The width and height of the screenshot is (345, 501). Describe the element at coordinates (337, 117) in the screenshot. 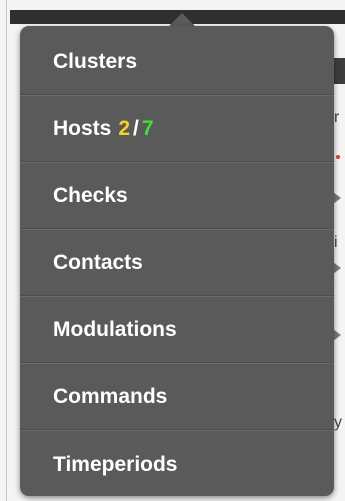

I see `background-text-fragment: r` at that location.